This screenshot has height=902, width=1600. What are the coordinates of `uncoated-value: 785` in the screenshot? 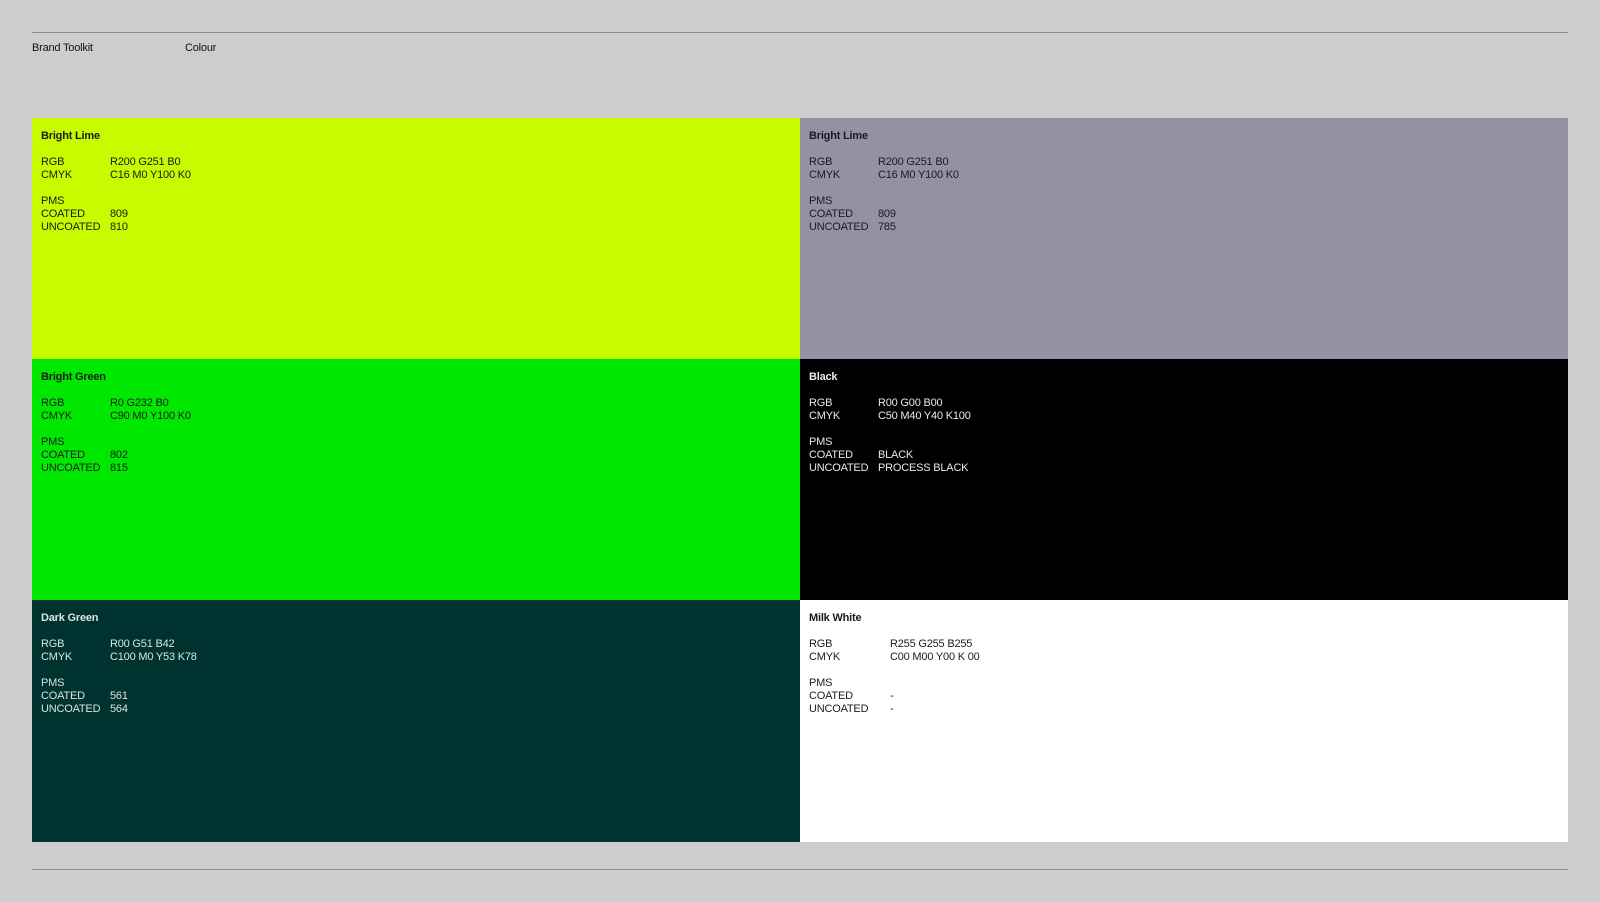 It's located at (887, 227).